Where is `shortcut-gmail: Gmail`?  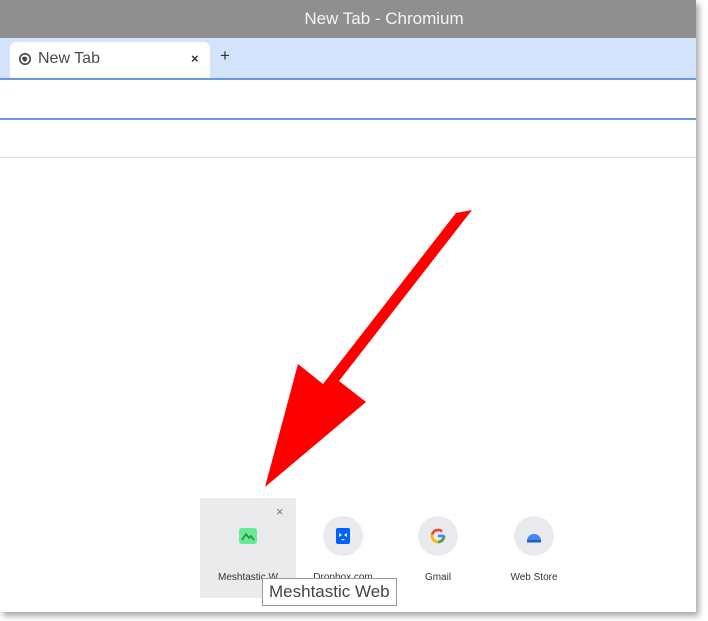
shortcut-gmail: Gmail is located at coordinates (438, 548).